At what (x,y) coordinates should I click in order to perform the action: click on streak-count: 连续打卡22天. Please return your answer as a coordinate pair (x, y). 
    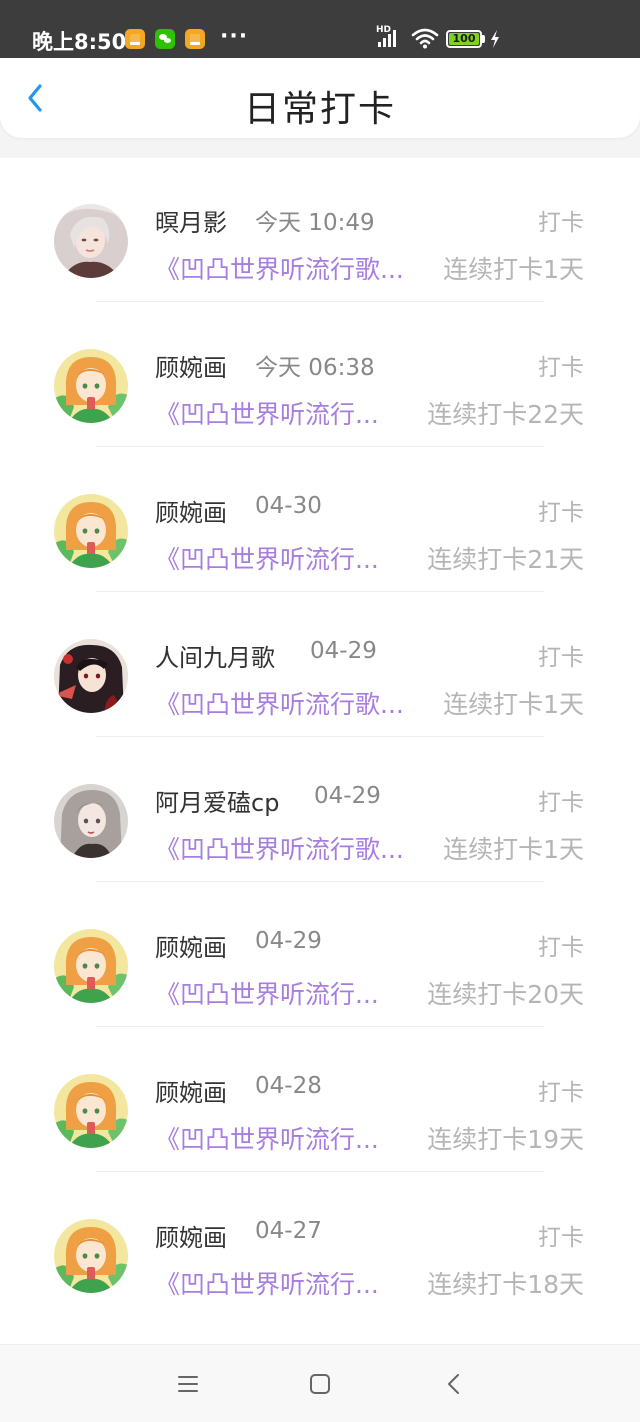
    Looking at the image, I should click on (505, 414).